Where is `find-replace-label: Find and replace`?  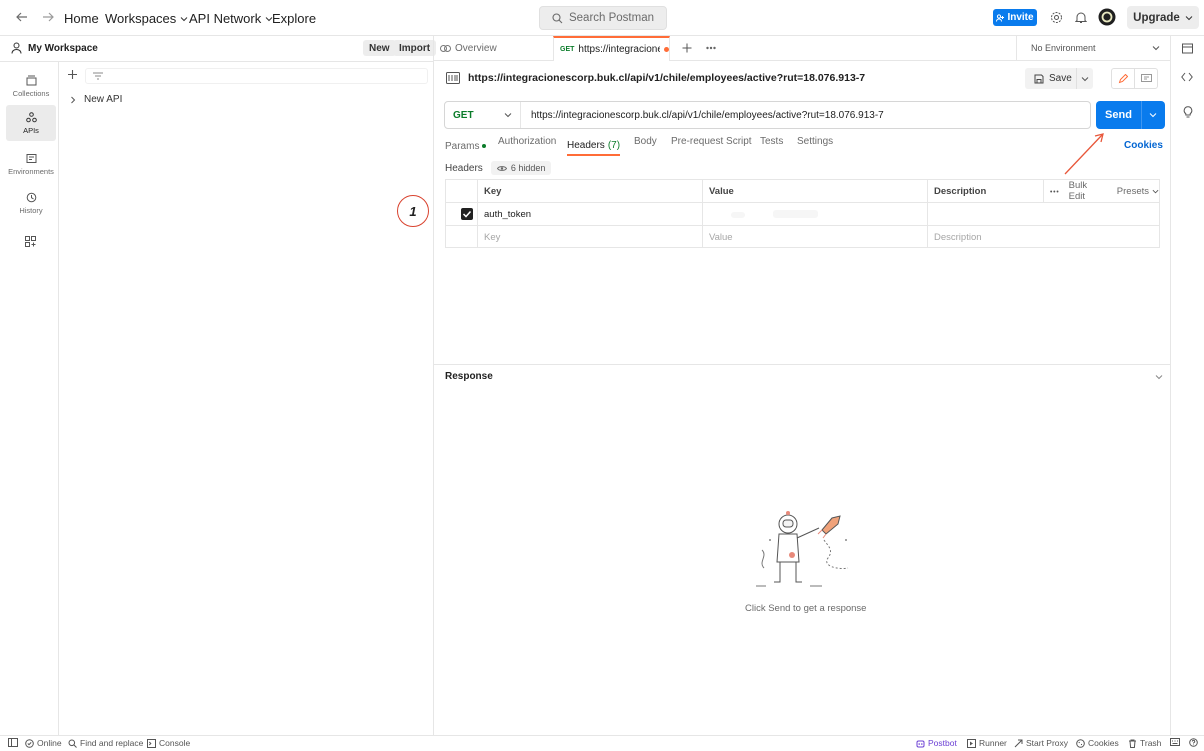
find-replace-label: Find and replace is located at coordinates (112, 743).